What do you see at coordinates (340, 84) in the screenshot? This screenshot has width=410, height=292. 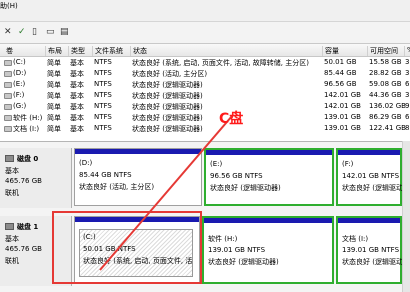 I see `cell-capacity: 96.56 GB` at bounding box center [340, 84].